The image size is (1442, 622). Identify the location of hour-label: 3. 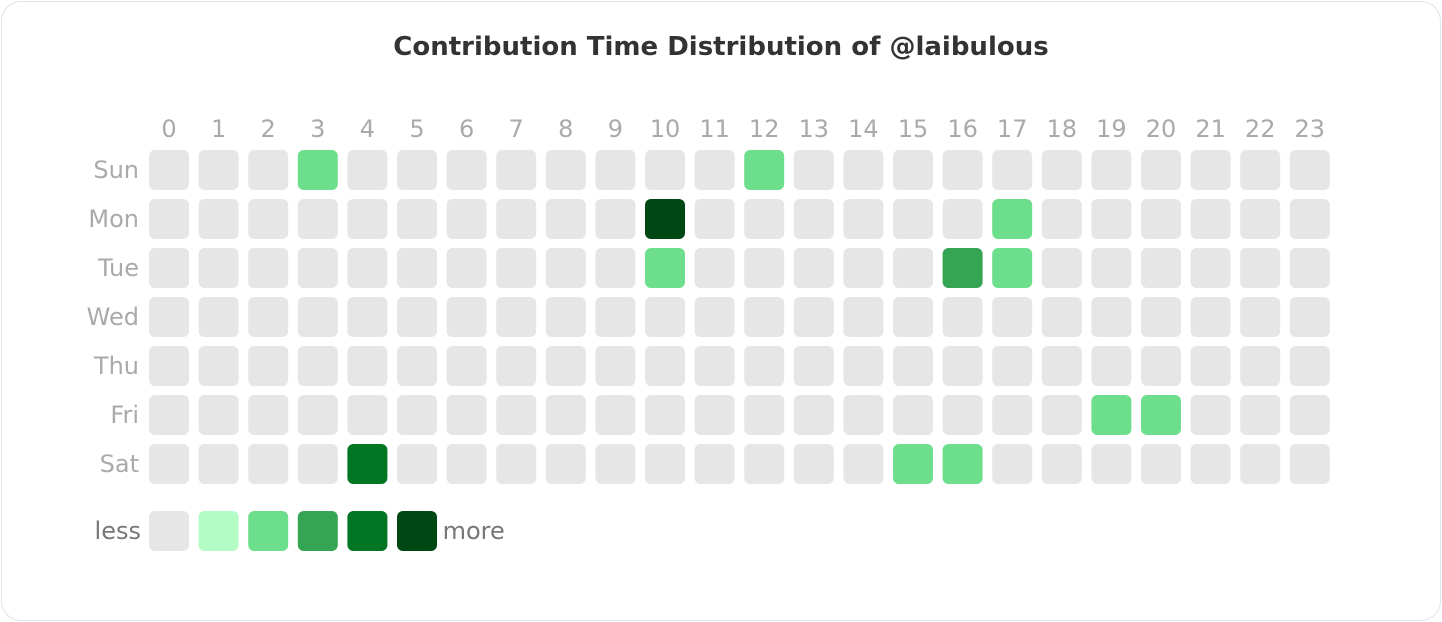
(317, 129).